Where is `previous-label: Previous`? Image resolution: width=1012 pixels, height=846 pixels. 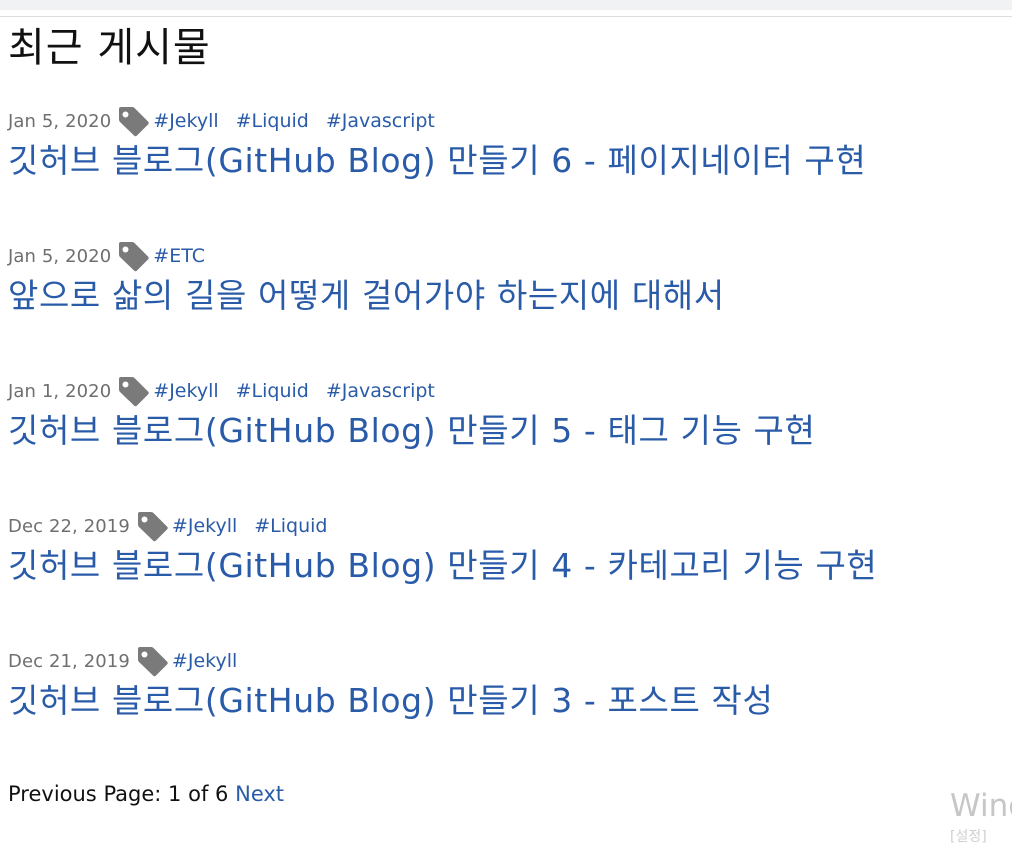 previous-label: Previous is located at coordinates (52, 794).